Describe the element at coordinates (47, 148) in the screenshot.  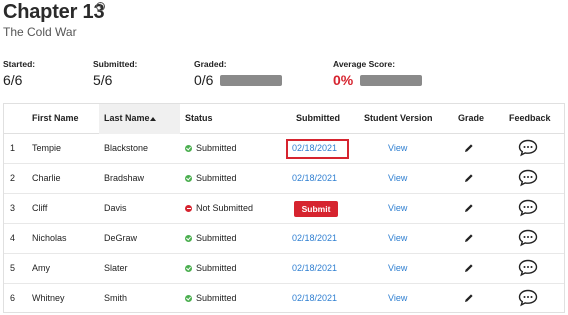
I see `first-name-cell: Tempie` at that location.